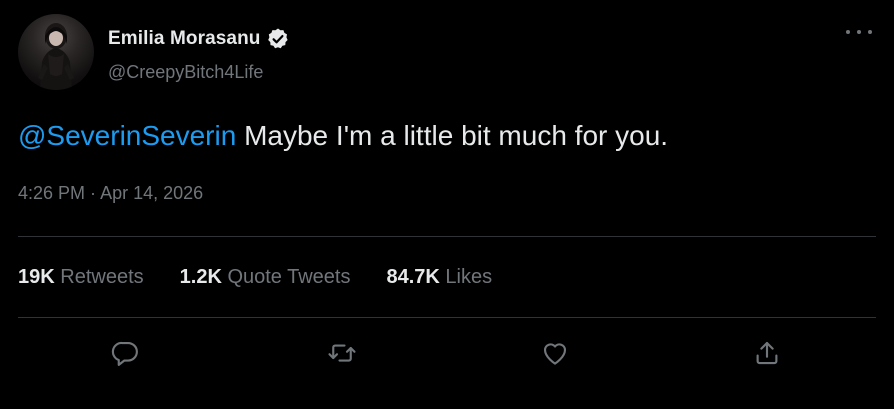 The height and width of the screenshot is (409, 894). I want to click on reply-button, so click(125, 353).